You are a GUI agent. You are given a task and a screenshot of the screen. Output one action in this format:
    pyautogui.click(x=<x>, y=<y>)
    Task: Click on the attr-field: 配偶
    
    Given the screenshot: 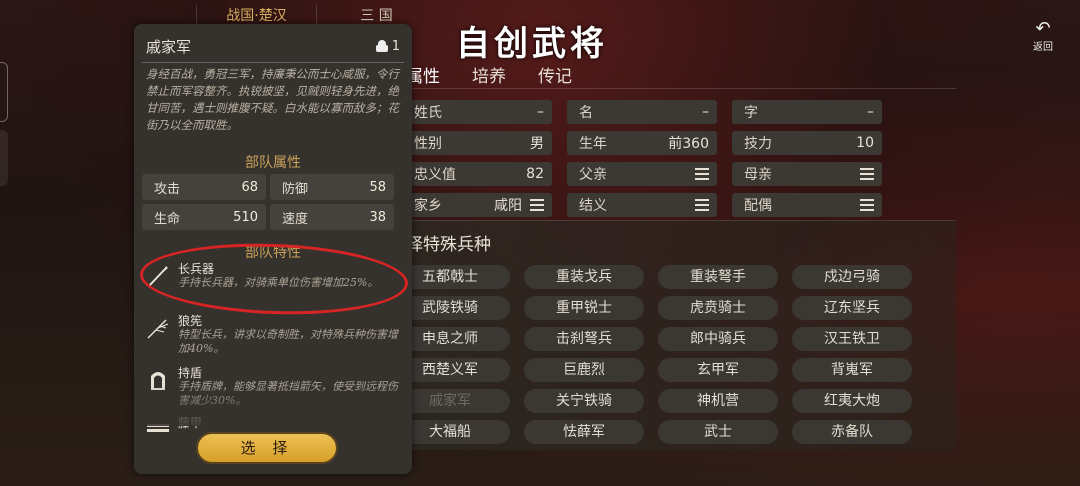 What is the action you would take?
    pyautogui.click(x=807, y=205)
    